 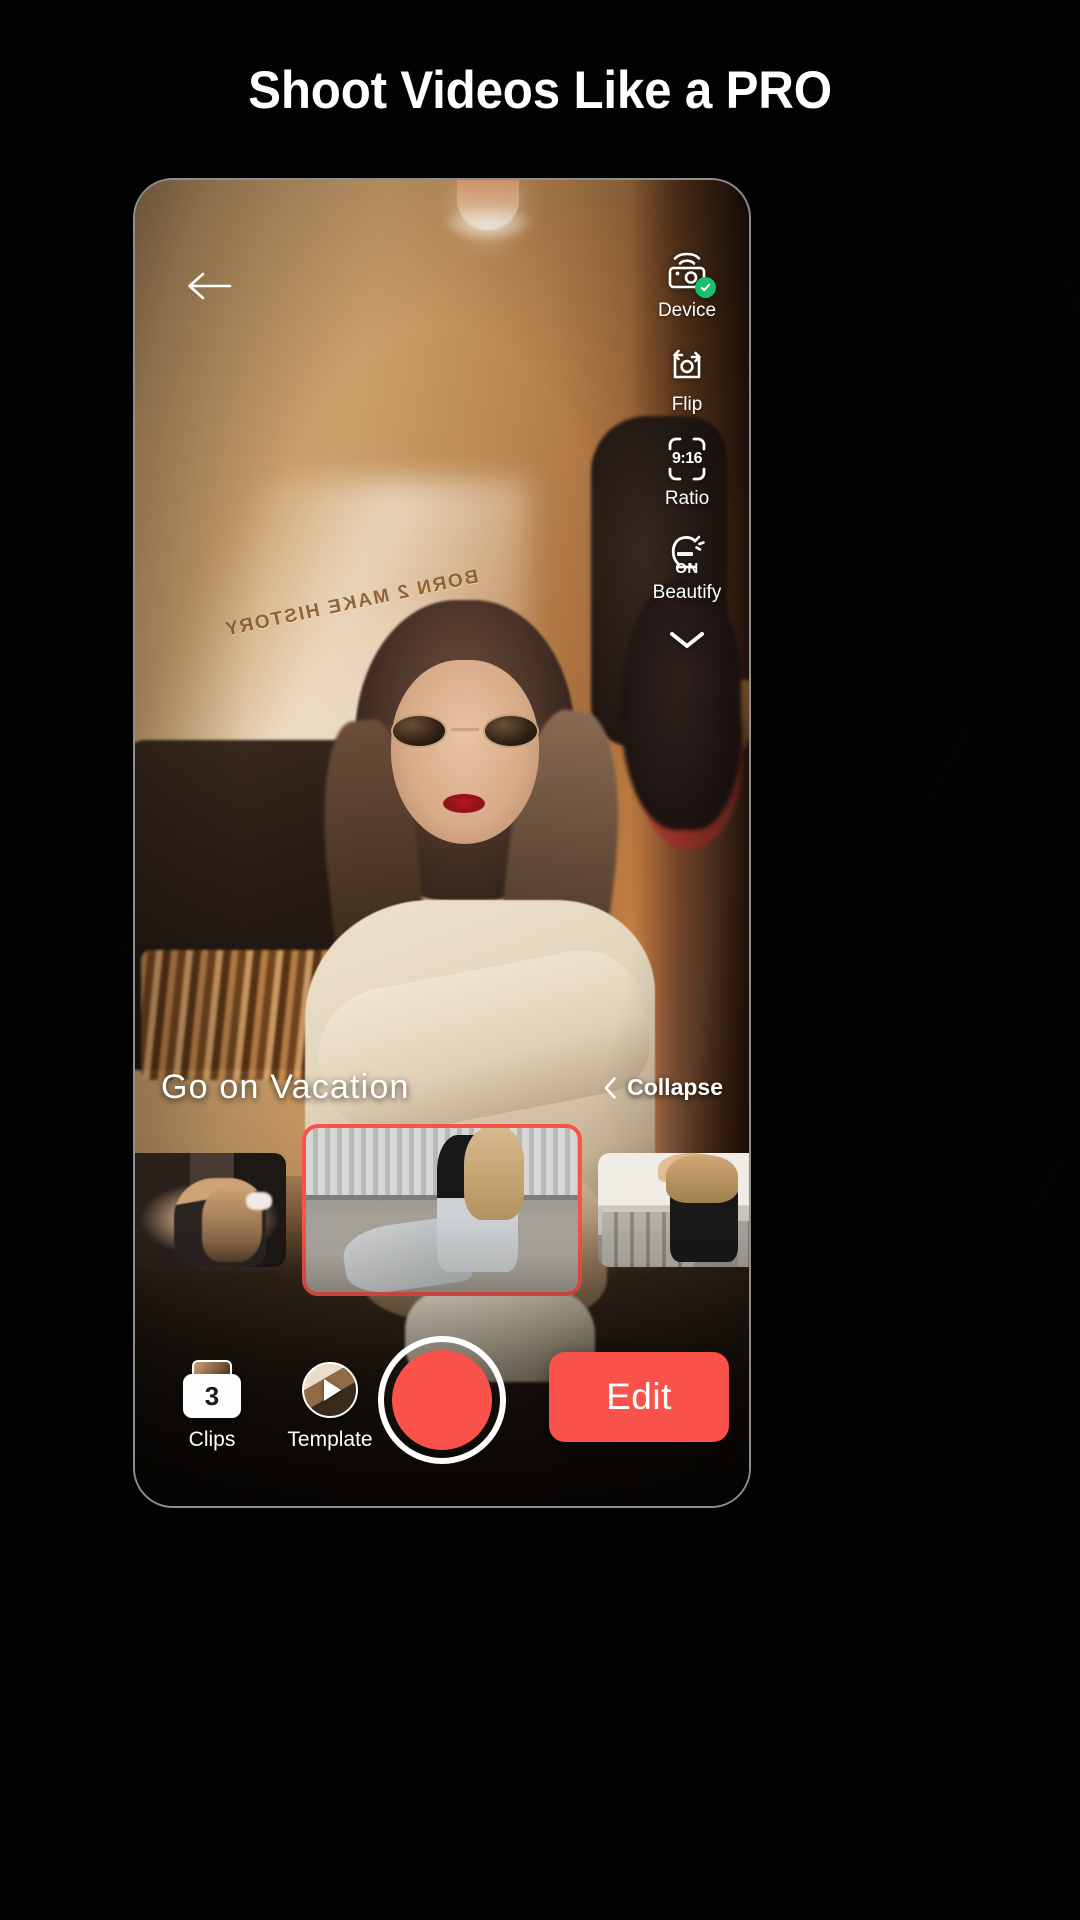 I want to click on clips-front-card: 3, so click(x=212, y=1396).